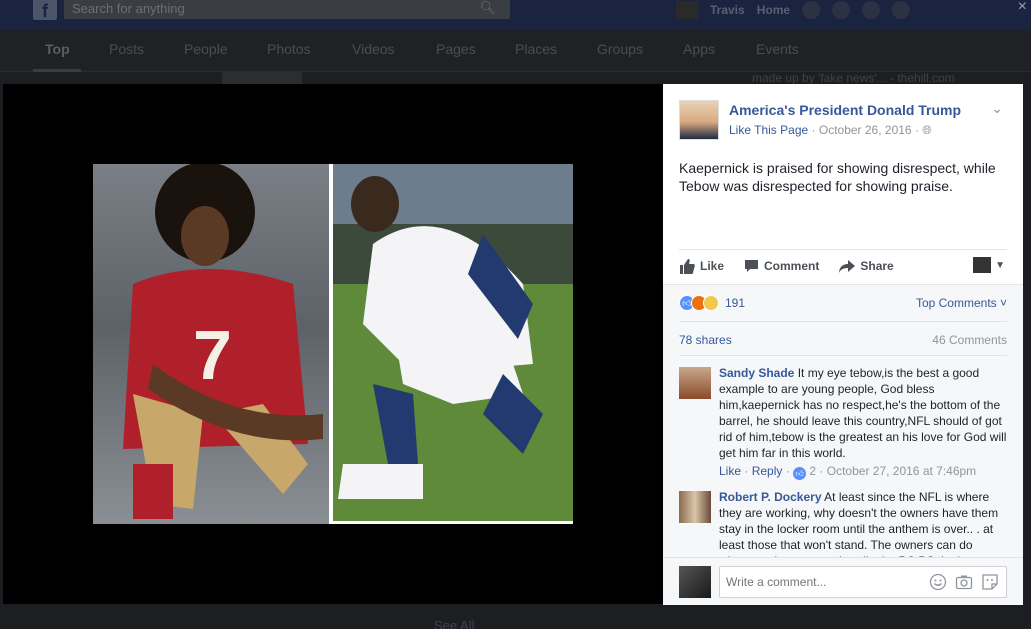 Image resolution: width=1031 pixels, height=629 pixels. What do you see at coordinates (871, 10) in the screenshot?
I see `notifications-icon` at bounding box center [871, 10].